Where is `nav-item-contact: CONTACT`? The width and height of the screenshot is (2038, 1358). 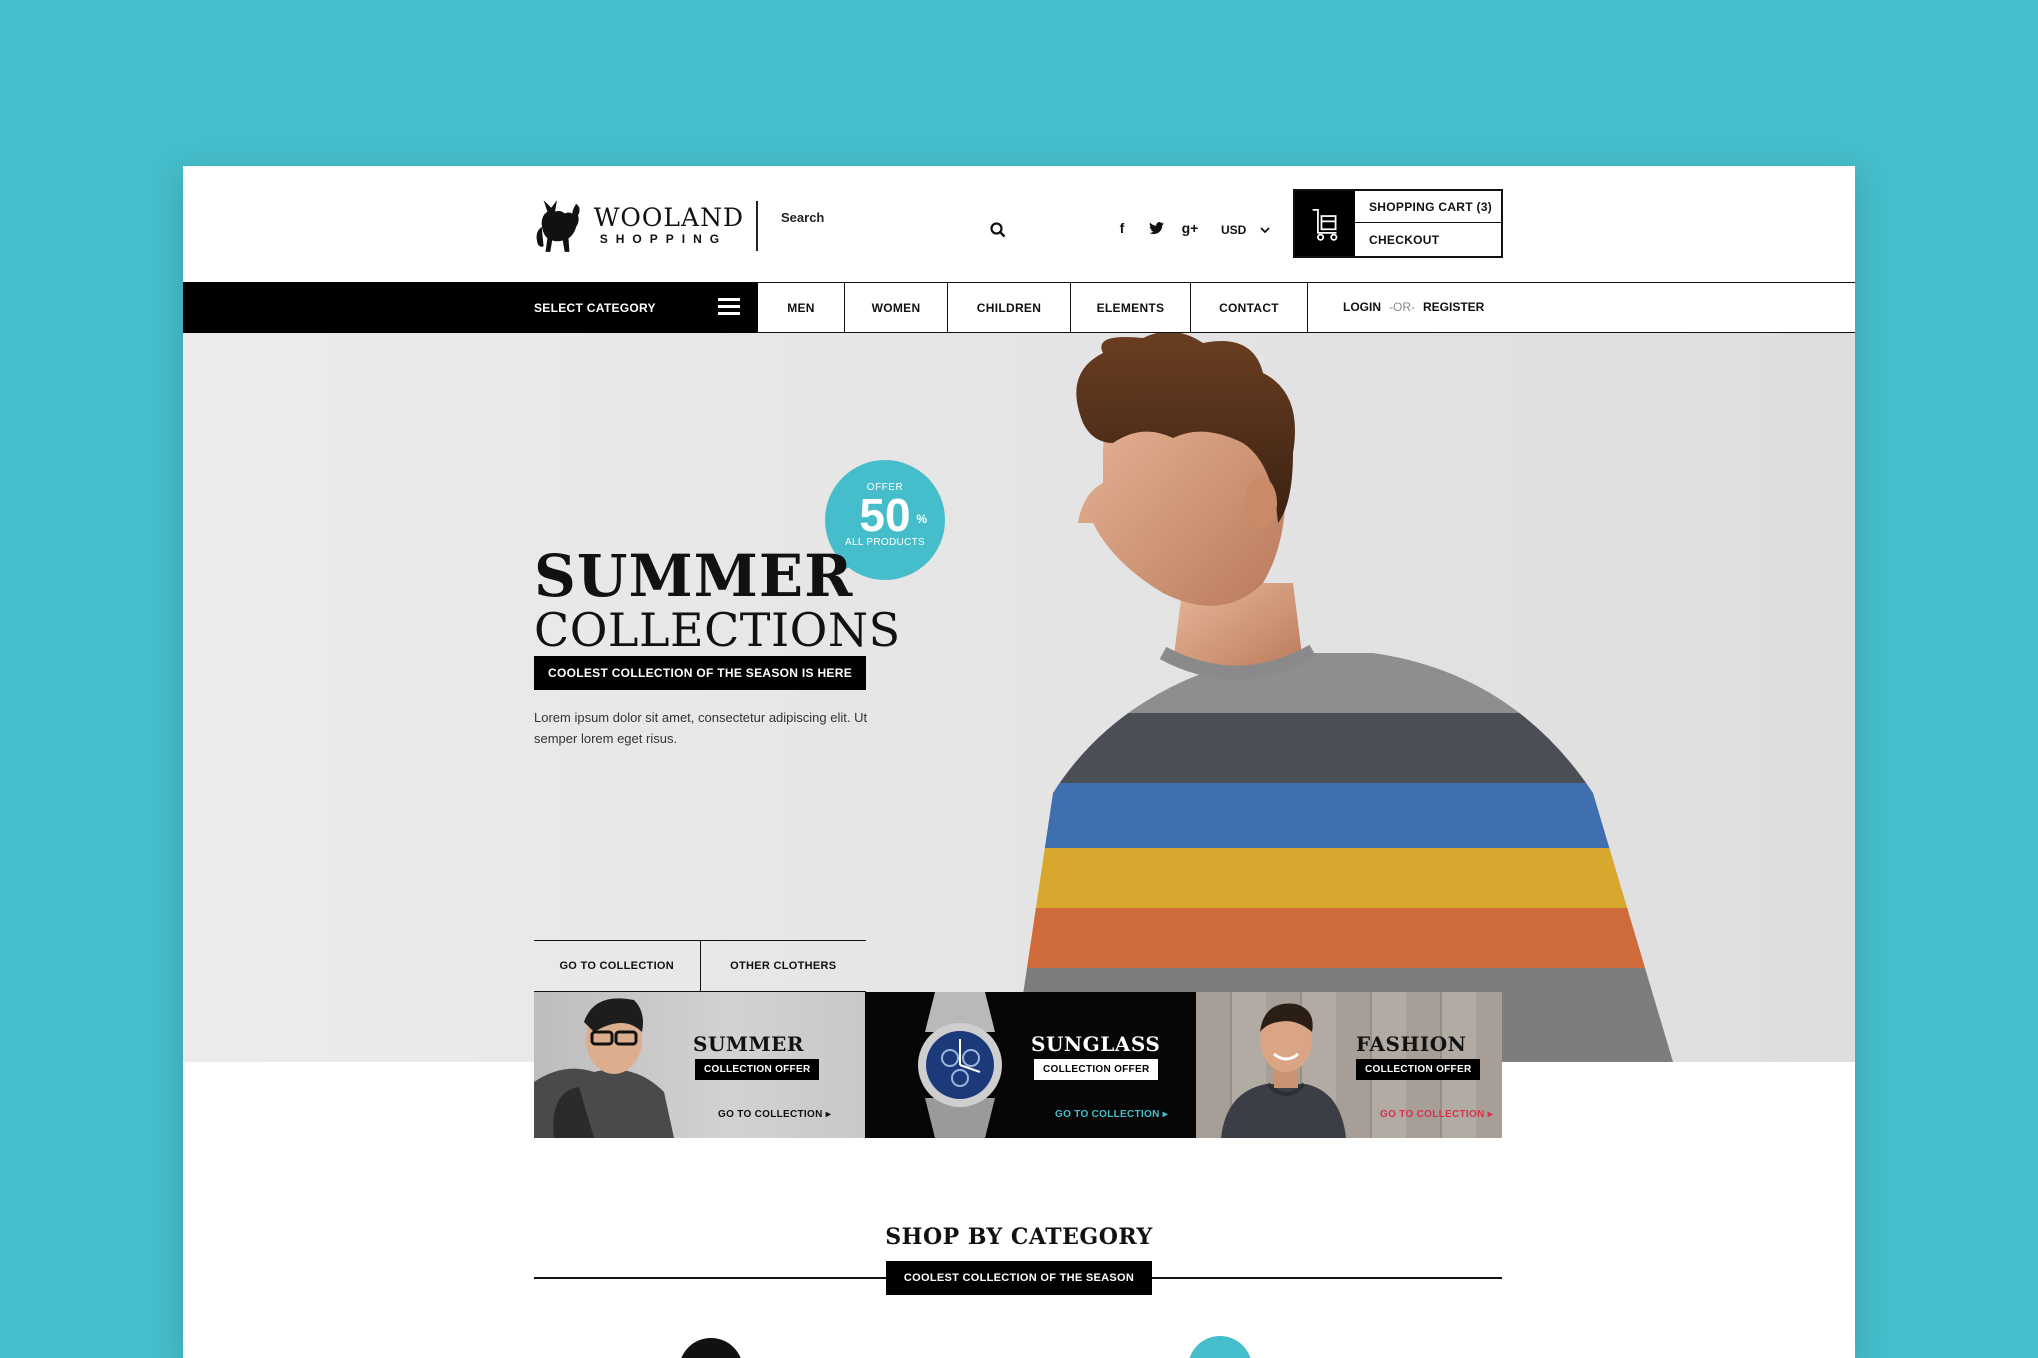 nav-item-contact: CONTACT is located at coordinates (1249, 307).